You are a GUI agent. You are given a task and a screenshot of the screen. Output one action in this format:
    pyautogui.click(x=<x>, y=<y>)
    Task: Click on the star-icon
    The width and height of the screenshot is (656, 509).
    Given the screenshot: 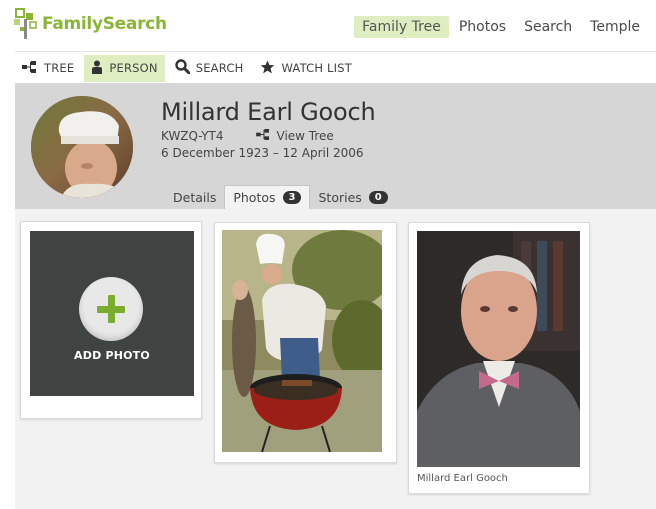 What is the action you would take?
    pyautogui.click(x=270, y=68)
    